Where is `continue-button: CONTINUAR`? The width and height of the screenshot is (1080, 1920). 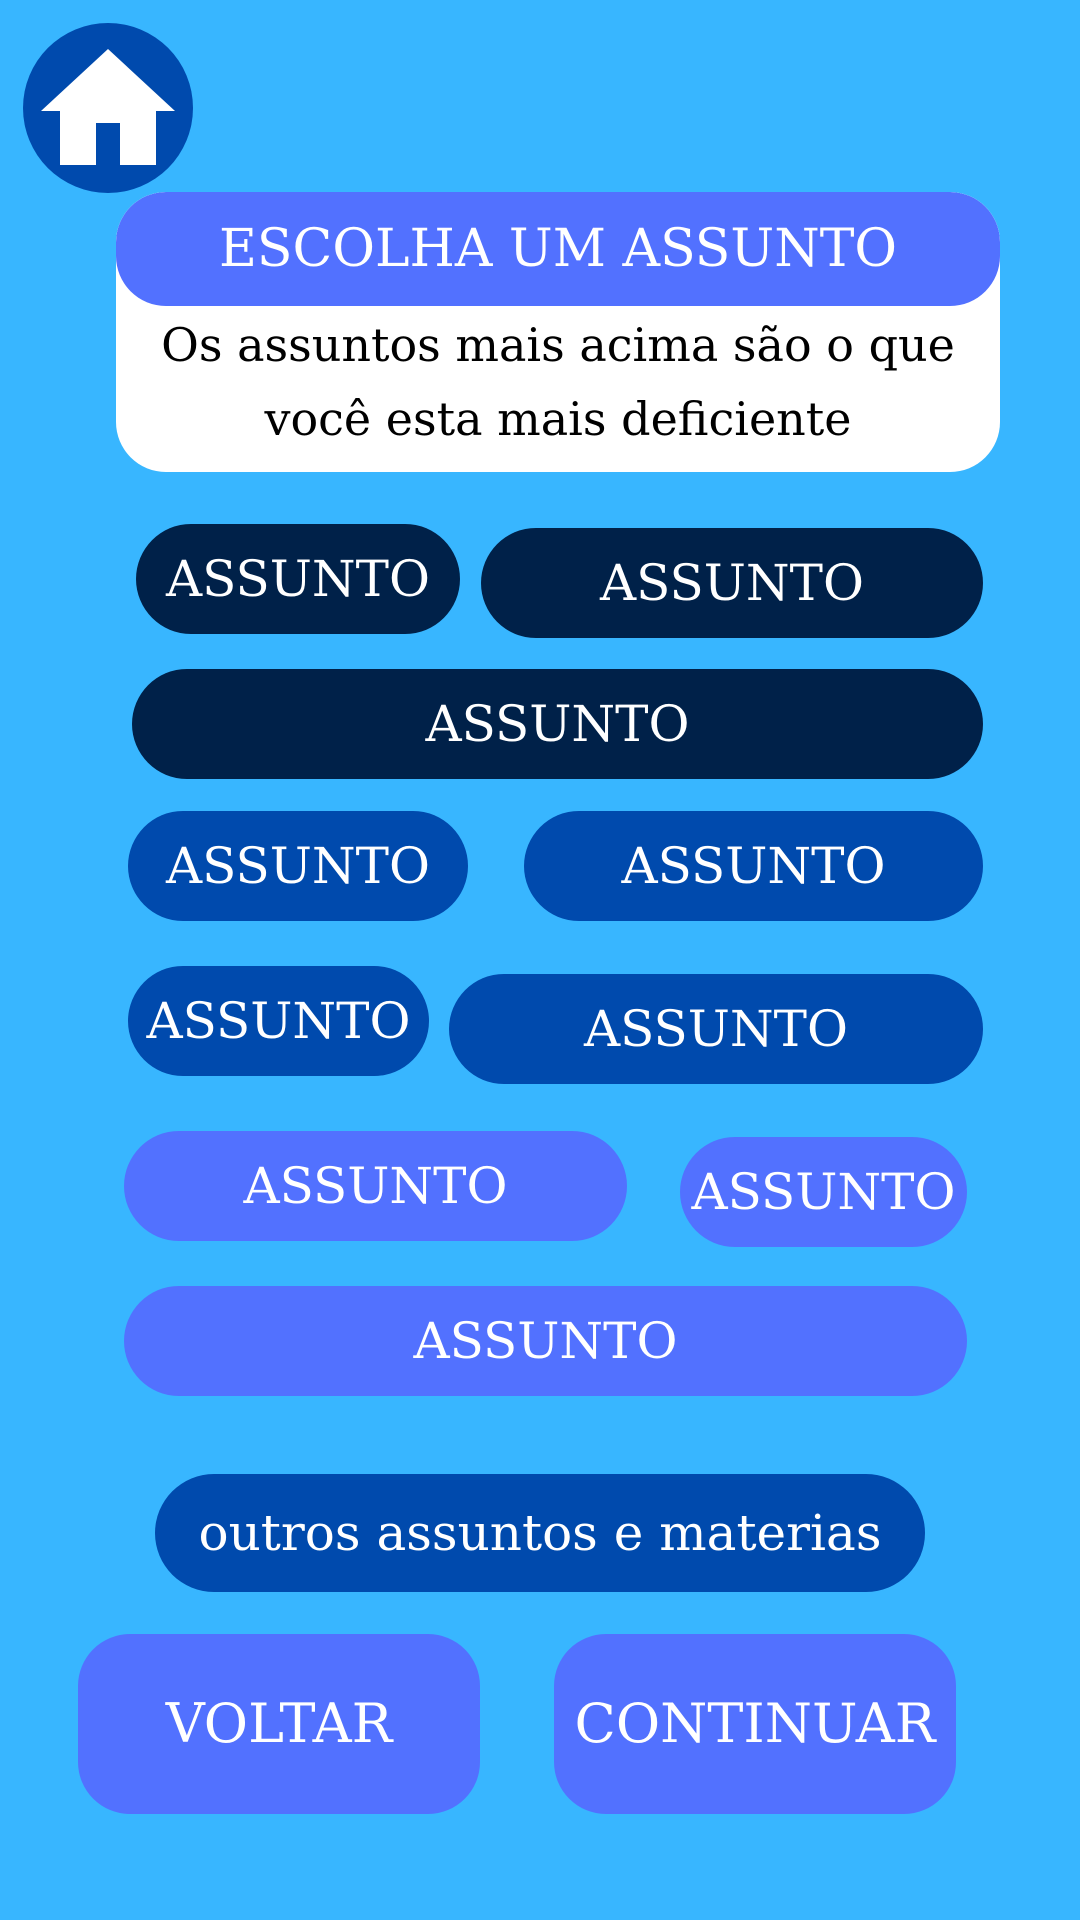
continue-button: CONTINUAR is located at coordinates (755, 1724).